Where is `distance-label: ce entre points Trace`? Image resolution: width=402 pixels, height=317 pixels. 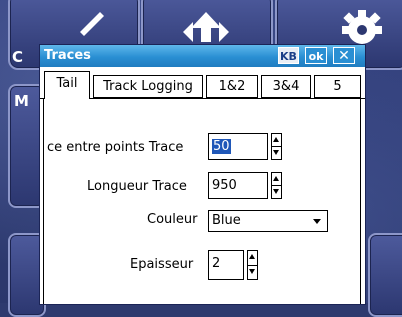 distance-label: ce entre points Trace is located at coordinates (115, 147).